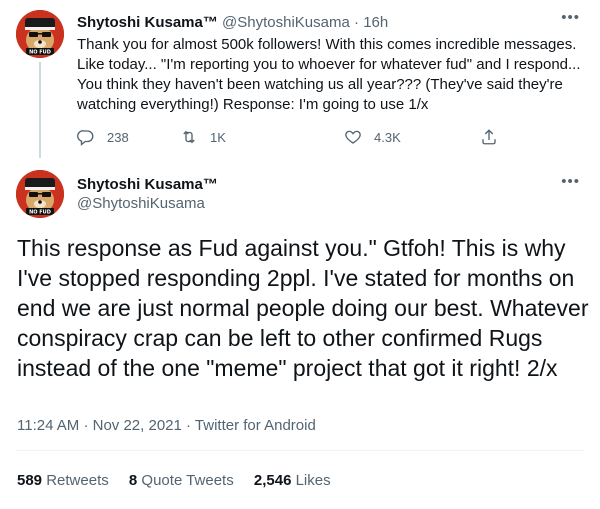  I want to click on likes-label: Likes, so click(313, 480).